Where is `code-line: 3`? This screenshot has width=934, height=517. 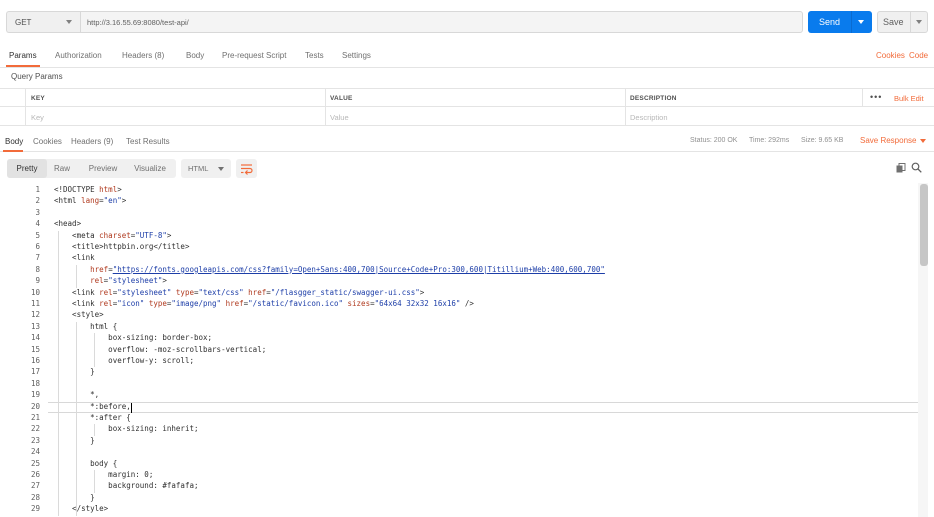
code-line: 3 is located at coordinates (459, 213).